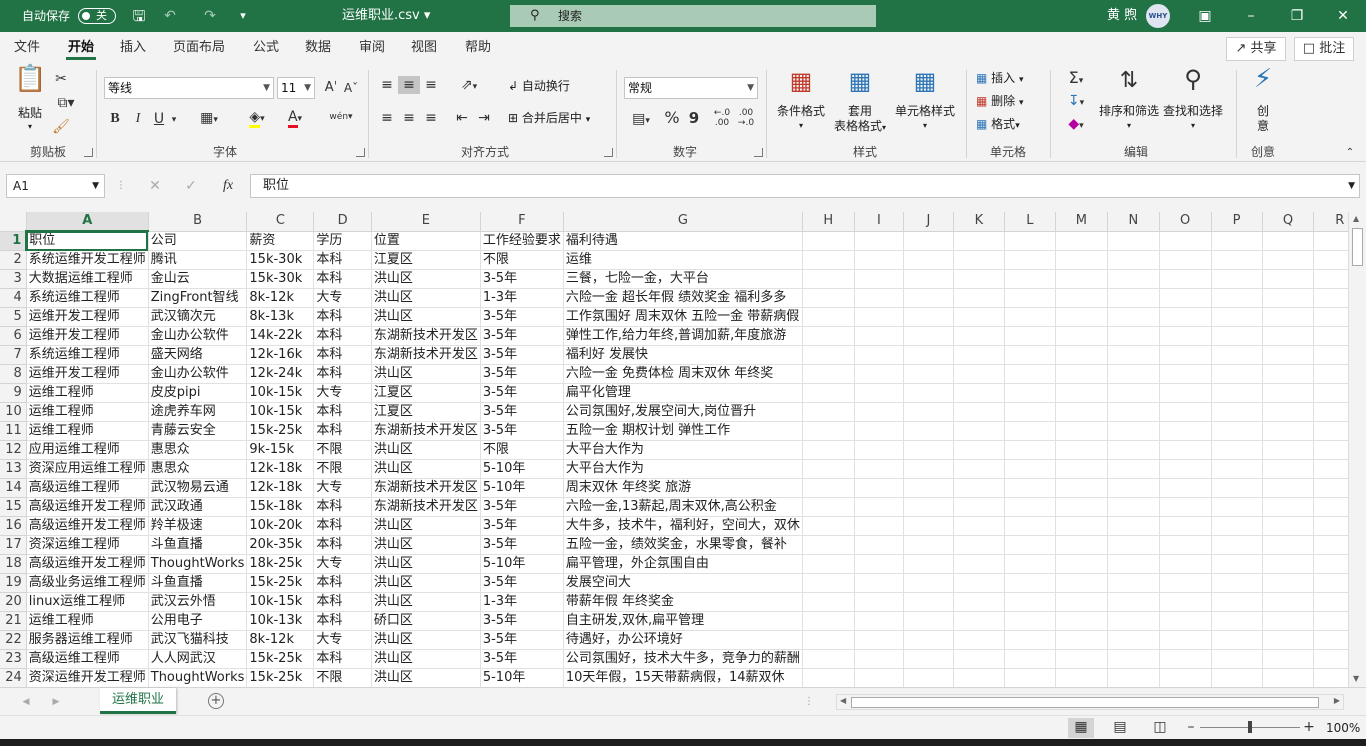 Image resolution: width=1366 pixels, height=746 pixels. Describe the element at coordinates (1343, 728) in the screenshot. I see `zoom-level: 100%` at that location.